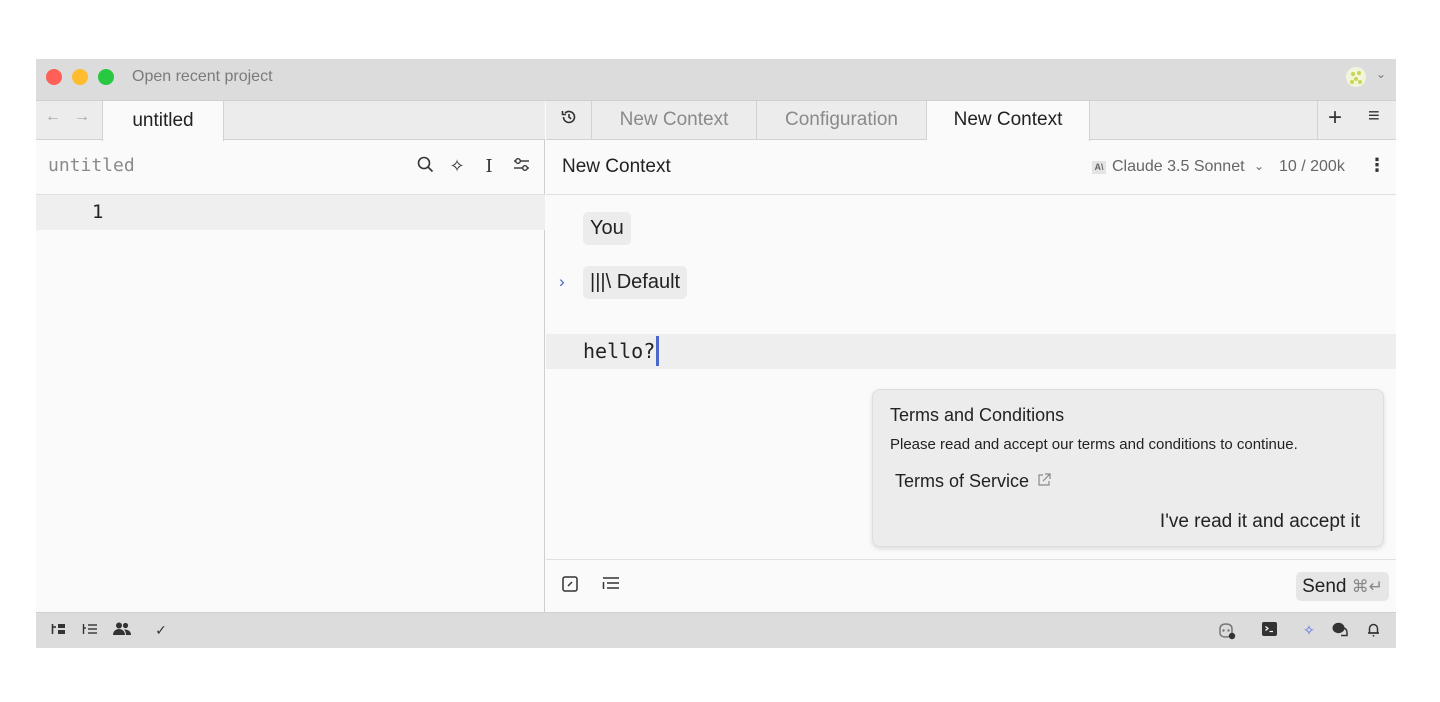  Describe the element at coordinates (611, 585) in the screenshot. I see `outline-icon` at that location.